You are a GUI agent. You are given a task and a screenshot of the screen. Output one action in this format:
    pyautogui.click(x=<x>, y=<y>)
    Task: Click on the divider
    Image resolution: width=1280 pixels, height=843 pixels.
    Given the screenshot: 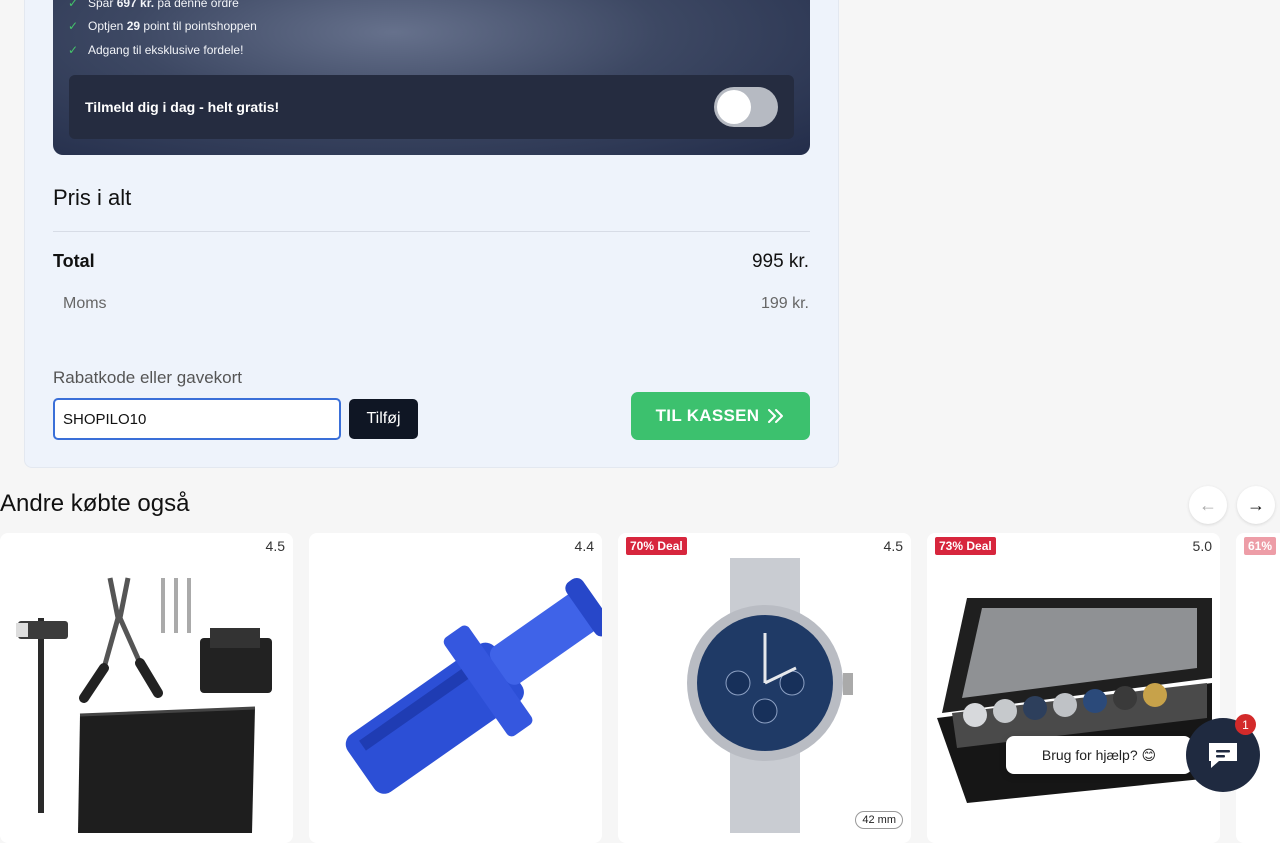 What is the action you would take?
    pyautogui.click(x=431, y=231)
    